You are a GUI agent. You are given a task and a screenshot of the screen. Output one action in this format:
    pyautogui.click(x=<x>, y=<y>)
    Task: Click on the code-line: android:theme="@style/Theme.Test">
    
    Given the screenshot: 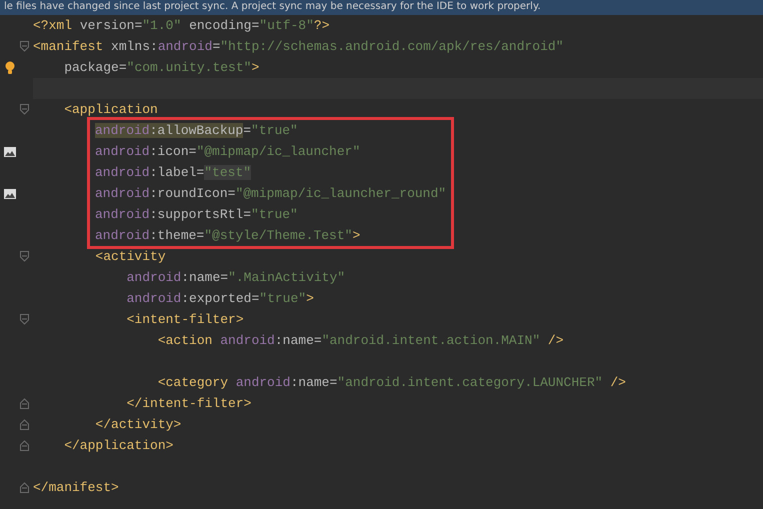 What is the action you would take?
    pyautogui.click(x=227, y=235)
    